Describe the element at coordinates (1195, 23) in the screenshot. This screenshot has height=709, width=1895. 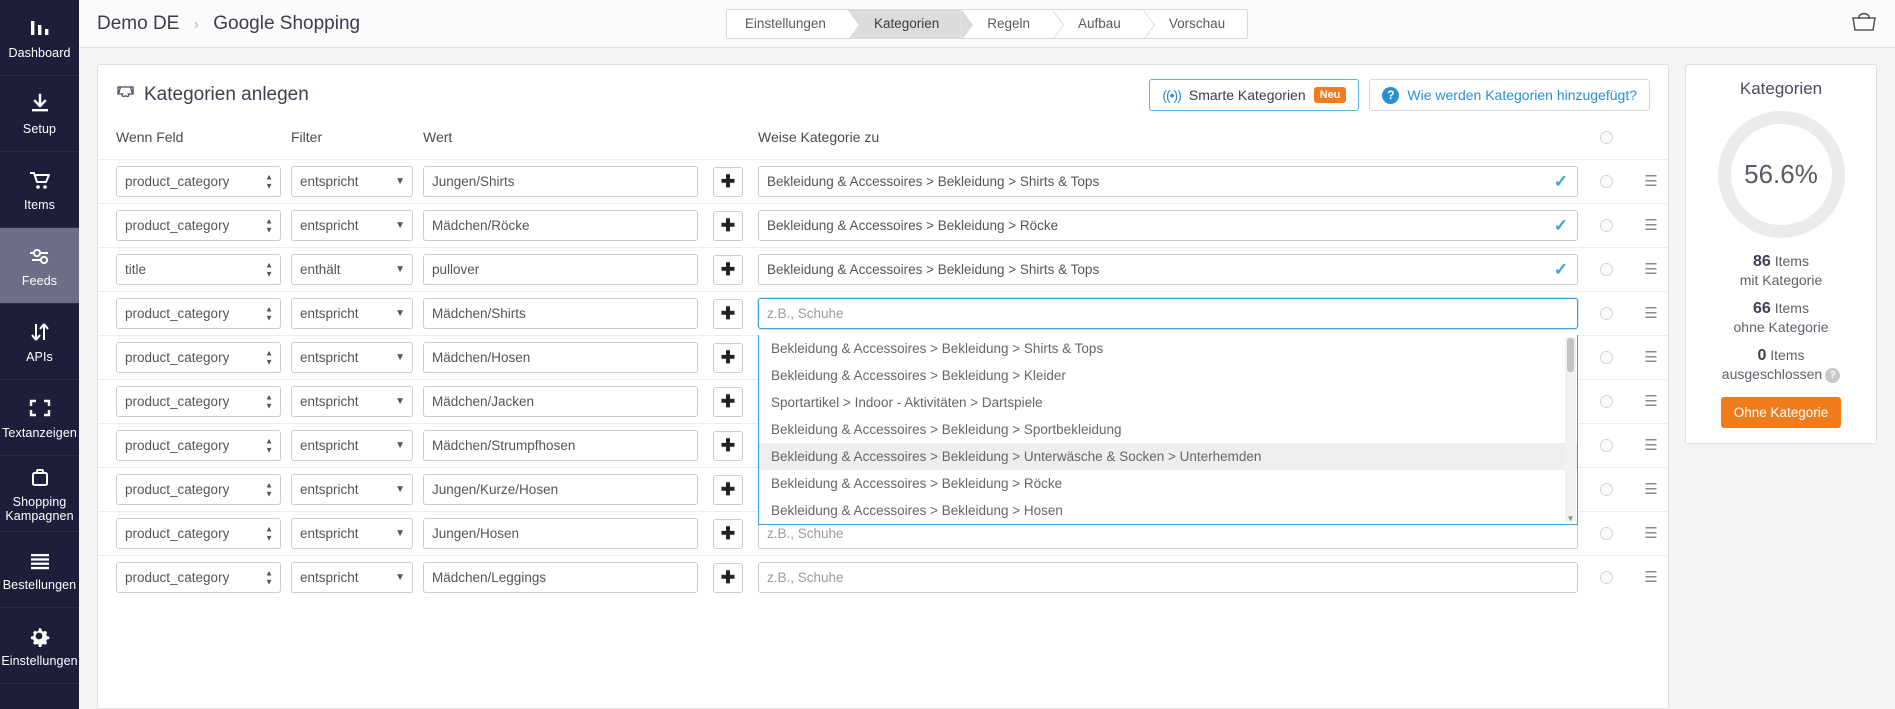
I see `wizard-step-vorschau: Vorschau` at that location.